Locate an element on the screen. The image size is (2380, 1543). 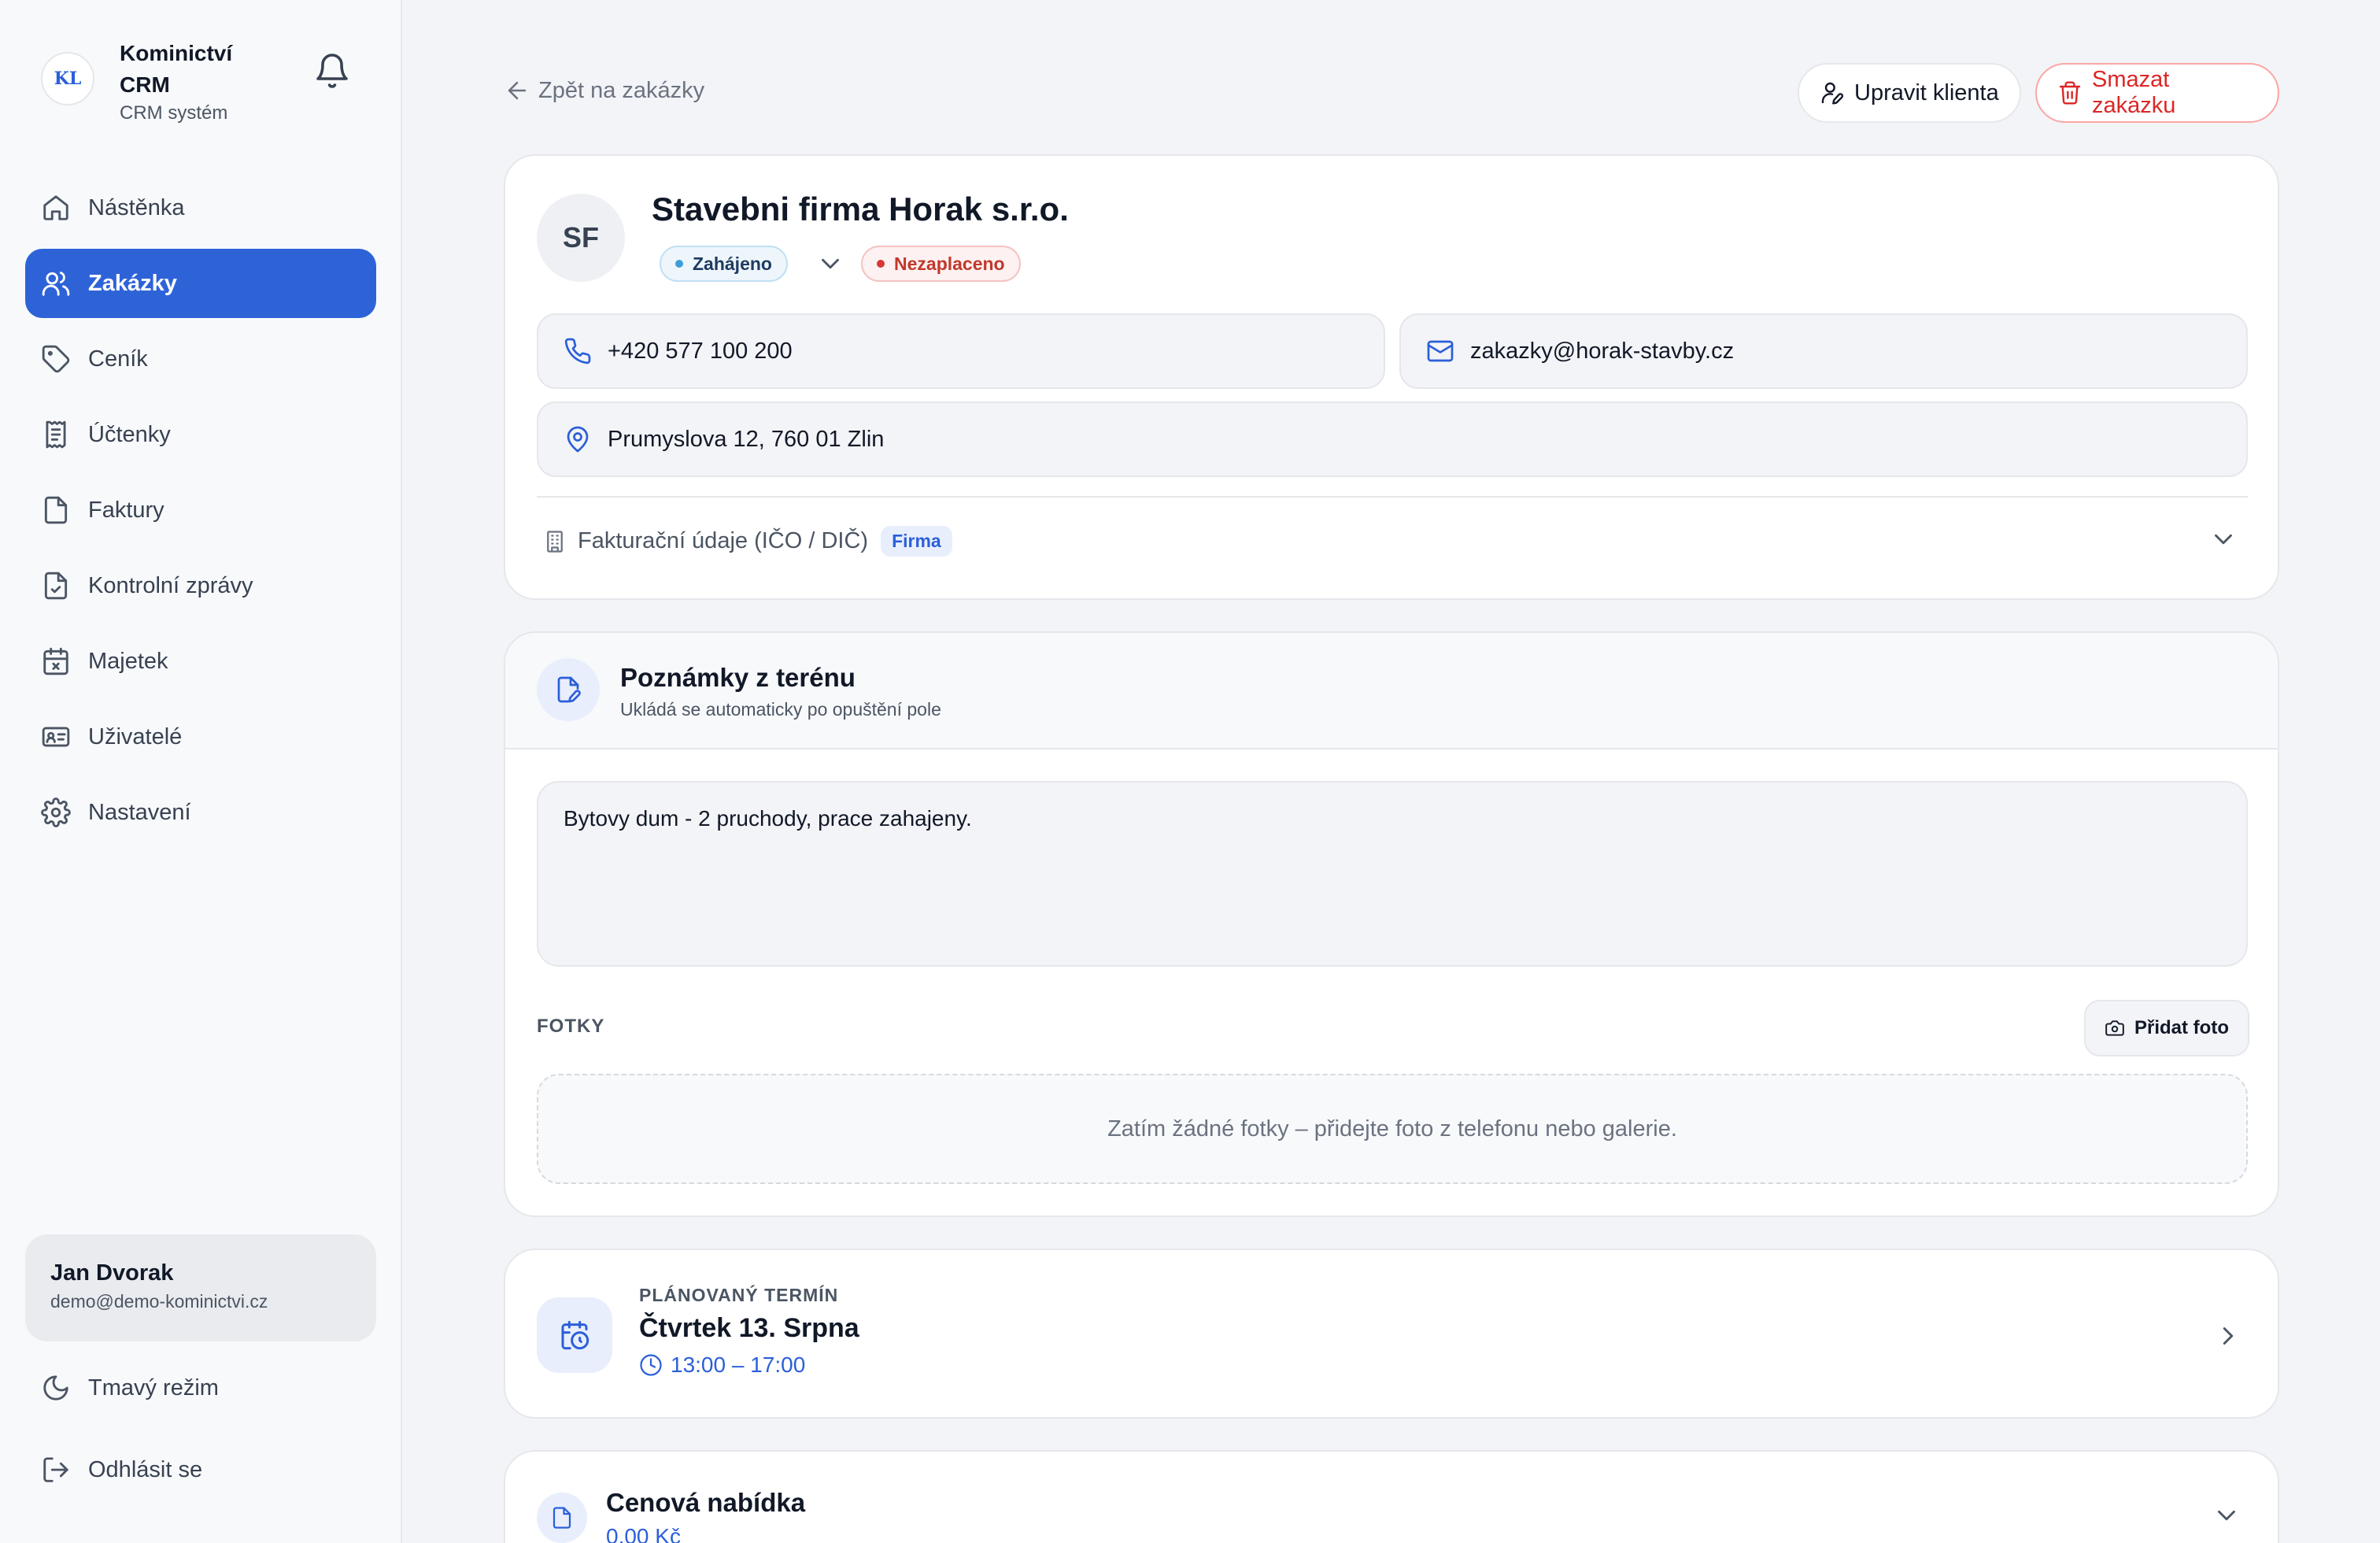
divider is located at coordinates (1392, 497).